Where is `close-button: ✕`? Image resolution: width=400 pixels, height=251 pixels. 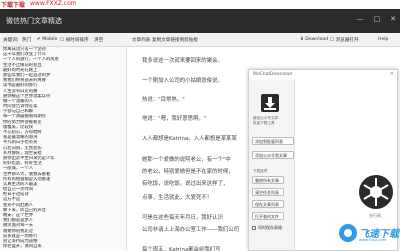 close-button: ✕ is located at coordinates (393, 19).